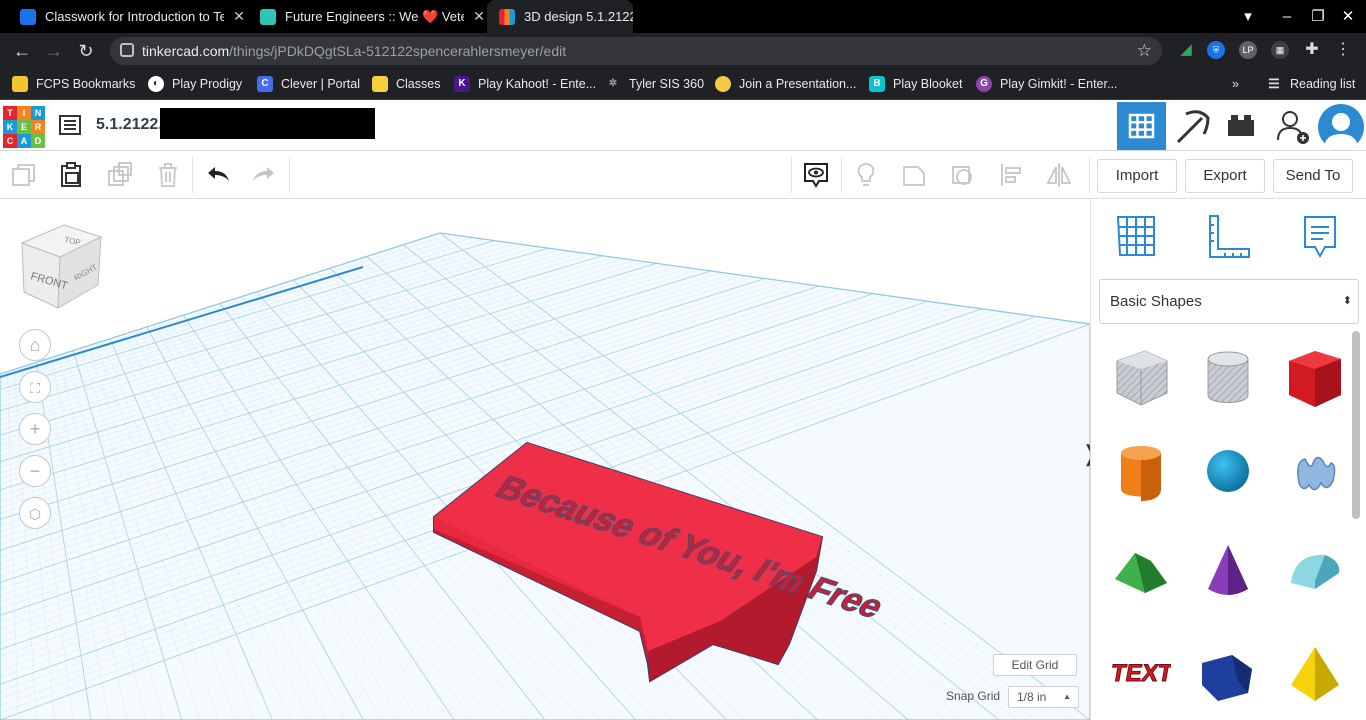 The height and width of the screenshot is (720, 1366). What do you see at coordinates (70, 125) in the screenshot?
I see `design-menu-icon` at bounding box center [70, 125].